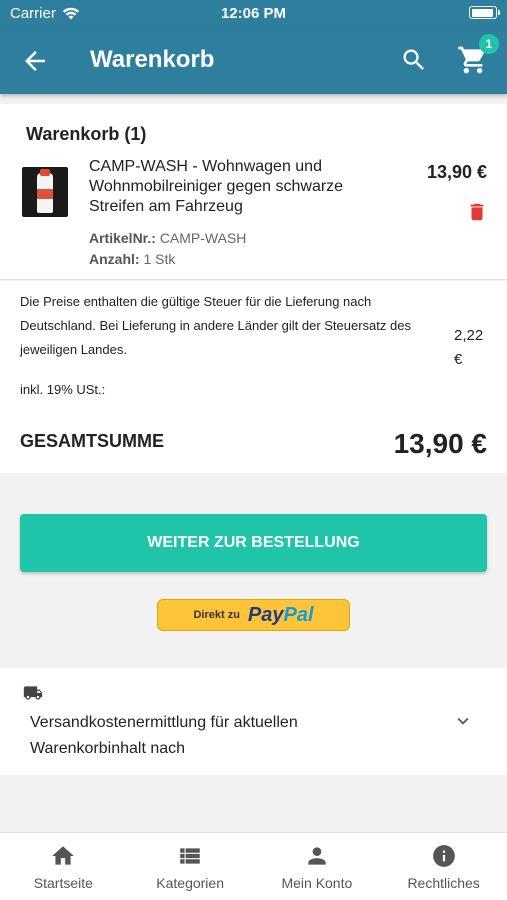  What do you see at coordinates (35, 61) in the screenshot?
I see `back-arrow-icon` at bounding box center [35, 61].